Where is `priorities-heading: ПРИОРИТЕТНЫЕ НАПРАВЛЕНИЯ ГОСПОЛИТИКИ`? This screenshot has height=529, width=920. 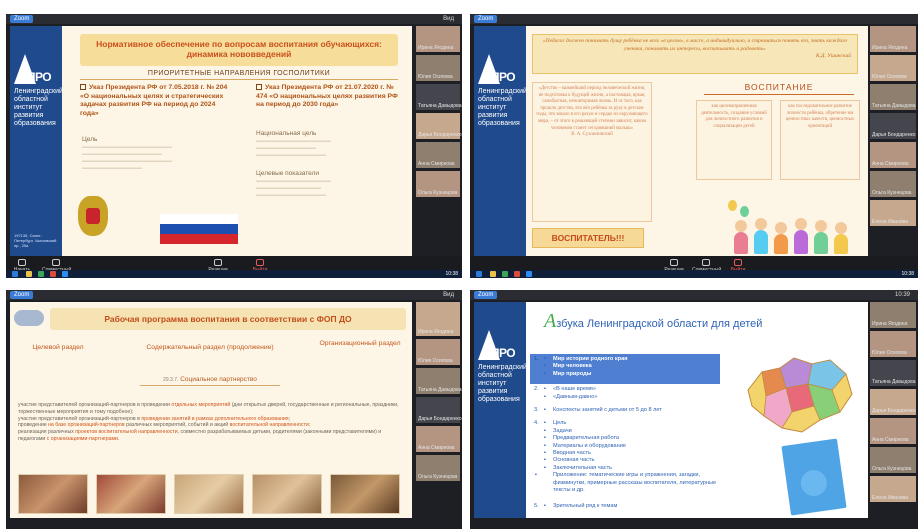
priorities-heading: ПРИОРИТЕТНЫЕ НАПРАВЛЕНИЯ ГОСПОЛИТИКИ is located at coordinates (239, 75).